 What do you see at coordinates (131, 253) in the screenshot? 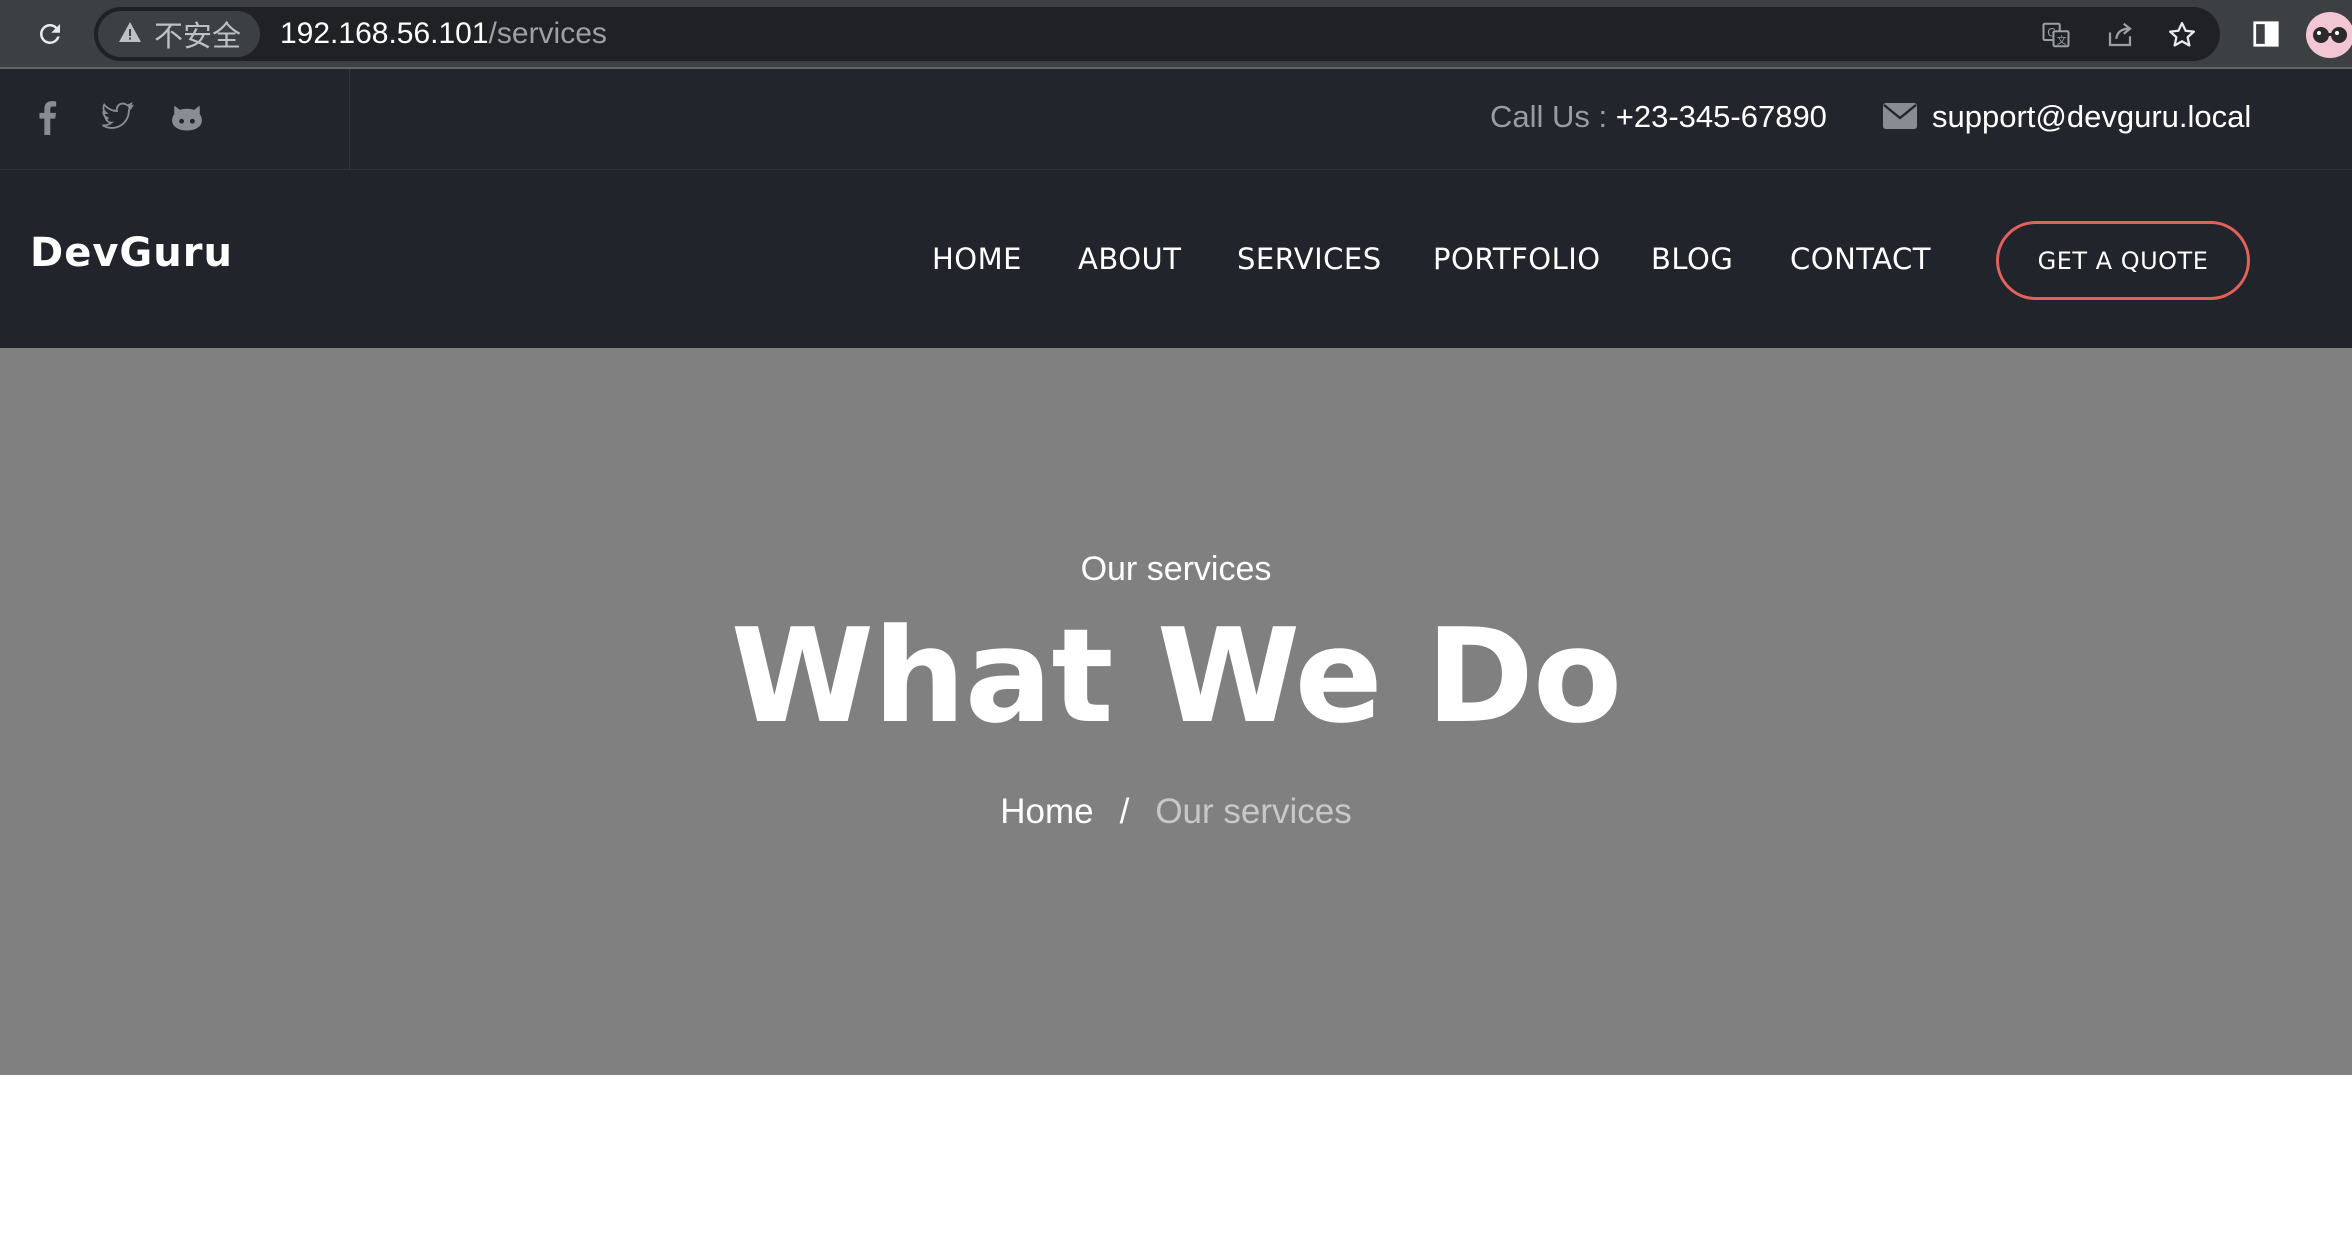
I see `site-logo: DevGuru` at bounding box center [131, 253].